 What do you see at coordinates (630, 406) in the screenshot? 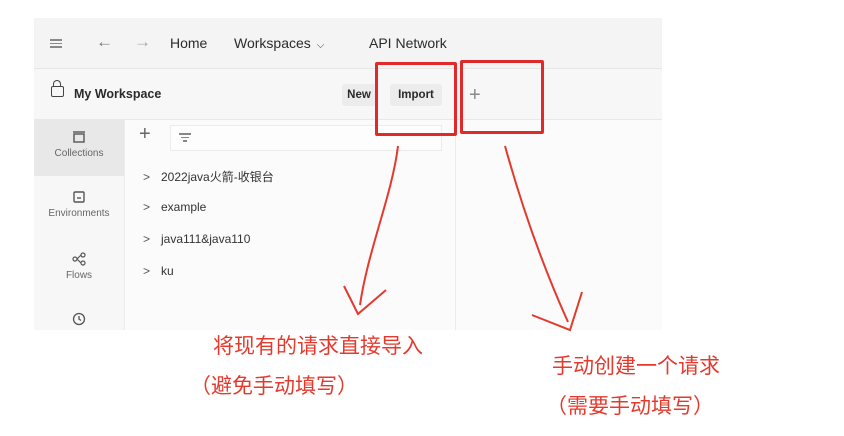
I see `annotation-new-line2: （需要手动填写）` at bounding box center [630, 406].